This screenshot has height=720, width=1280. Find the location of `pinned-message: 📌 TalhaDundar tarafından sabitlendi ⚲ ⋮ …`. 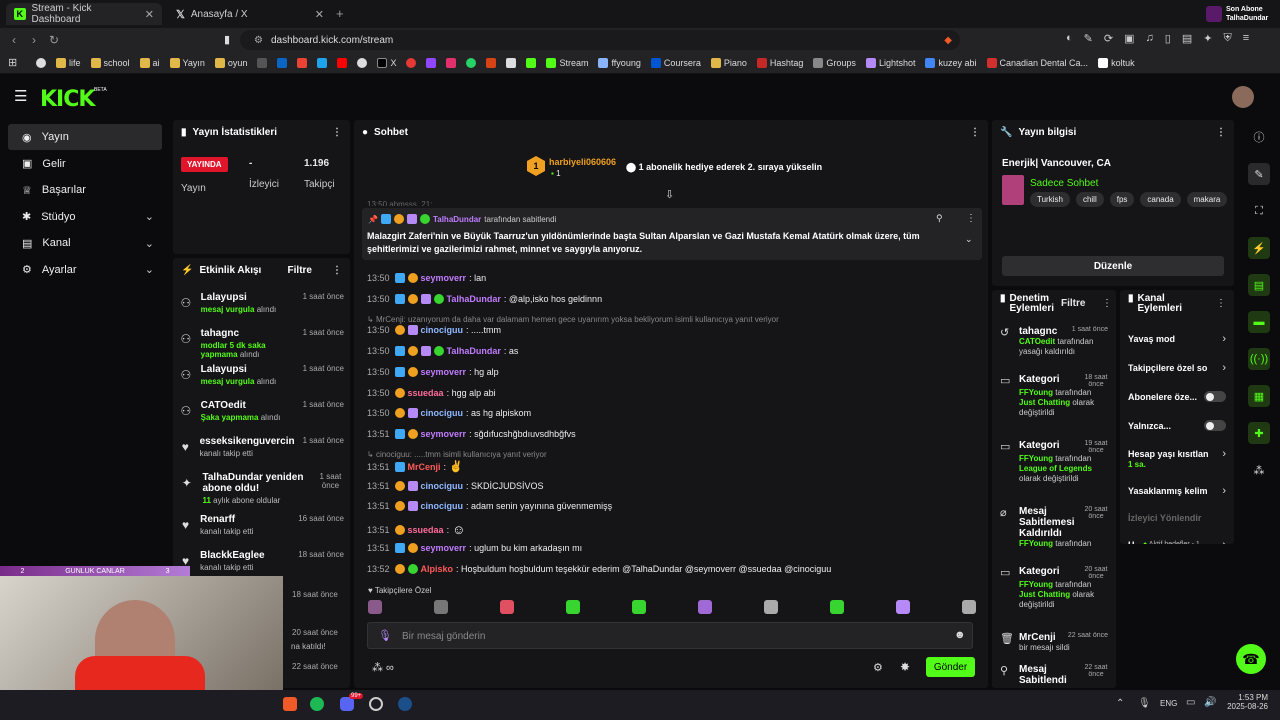

pinned-message: 📌 TalhaDundar tarafından sabitlendi ⚲ ⋮ … is located at coordinates (672, 234).